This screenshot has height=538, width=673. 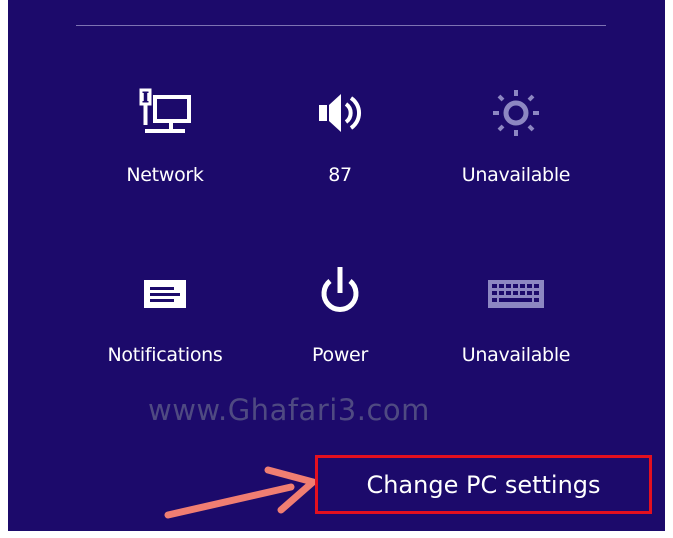 I want to click on keyboard-label: Unavailable, so click(x=516, y=355).